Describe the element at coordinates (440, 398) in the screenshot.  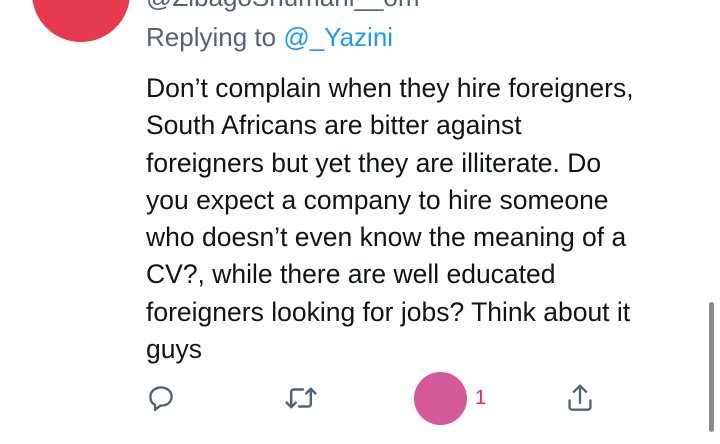
I see `like-icon` at that location.